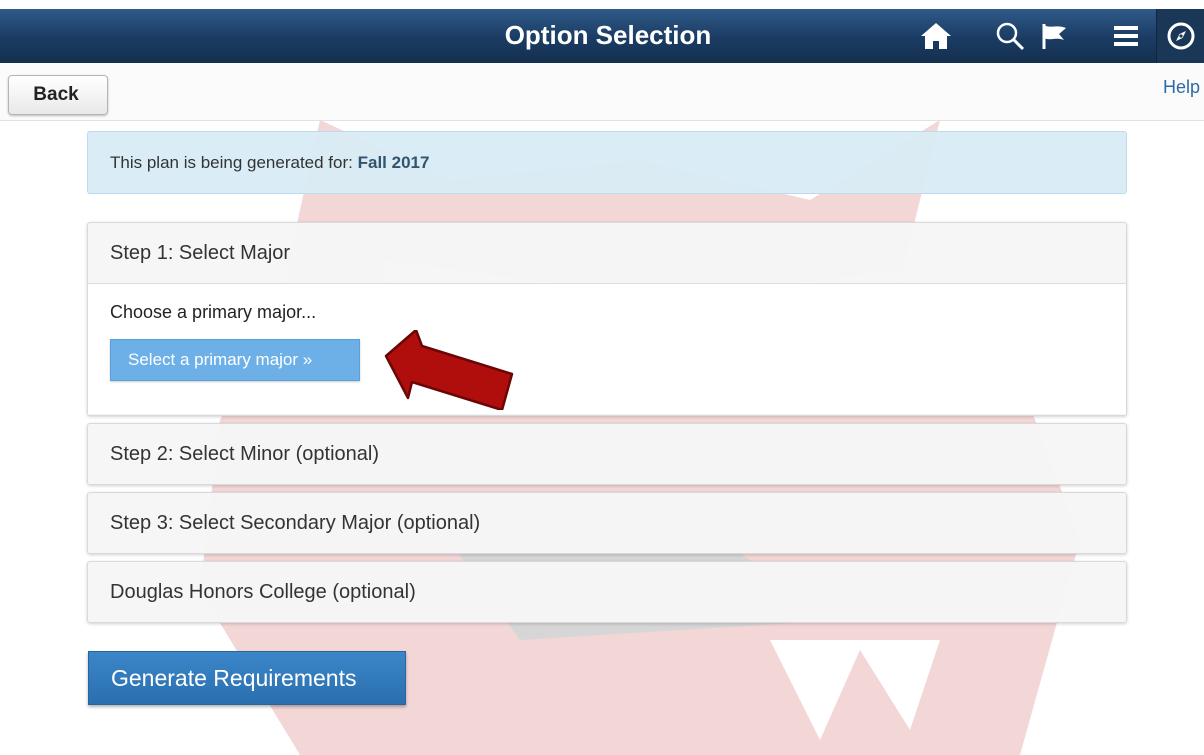 The height and width of the screenshot is (755, 1204). Describe the element at coordinates (1126, 36) in the screenshot. I see `menu-icon` at that location.